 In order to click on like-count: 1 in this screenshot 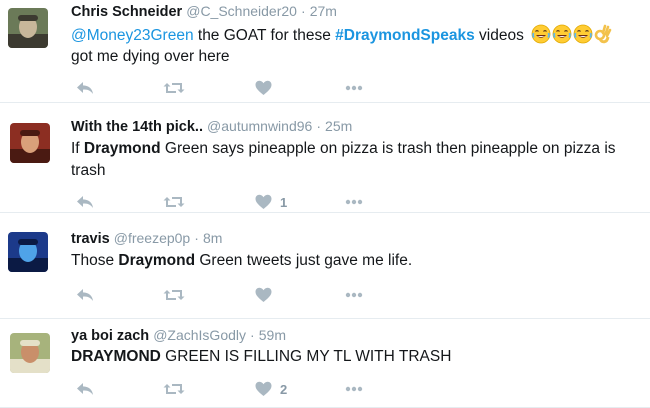, I will do `click(284, 202)`.